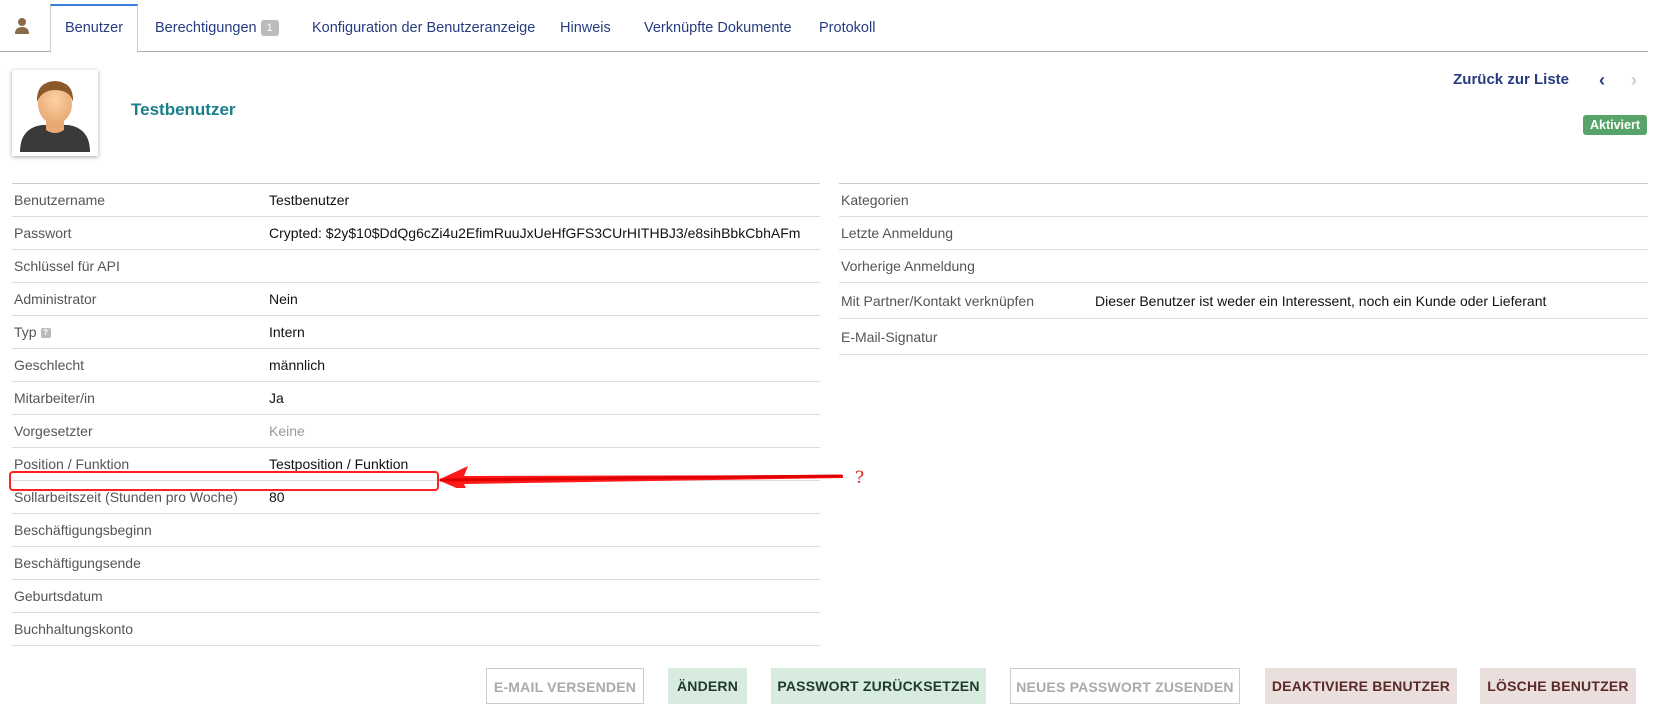 This screenshot has width=1656, height=728. What do you see at coordinates (1511, 79) in the screenshot?
I see `back-to-list-link: Zurück zur Liste` at bounding box center [1511, 79].